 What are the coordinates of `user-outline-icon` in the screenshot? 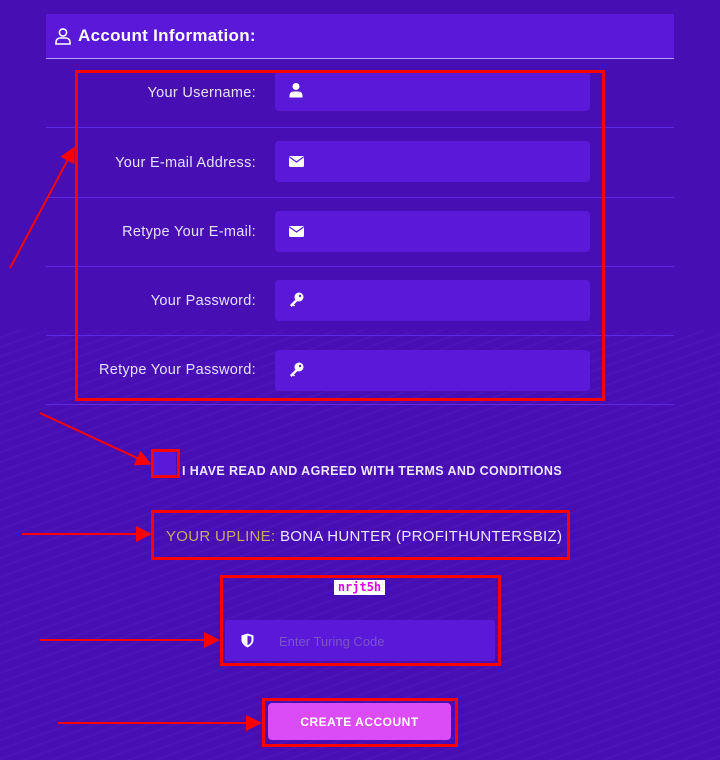 It's located at (63, 36).